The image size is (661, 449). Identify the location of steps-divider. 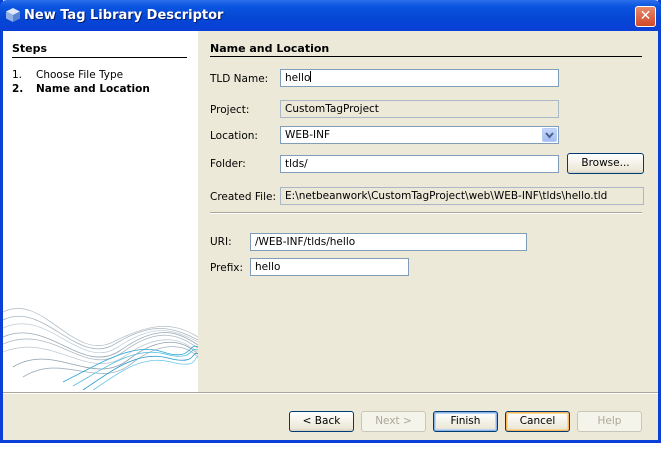
(99, 57).